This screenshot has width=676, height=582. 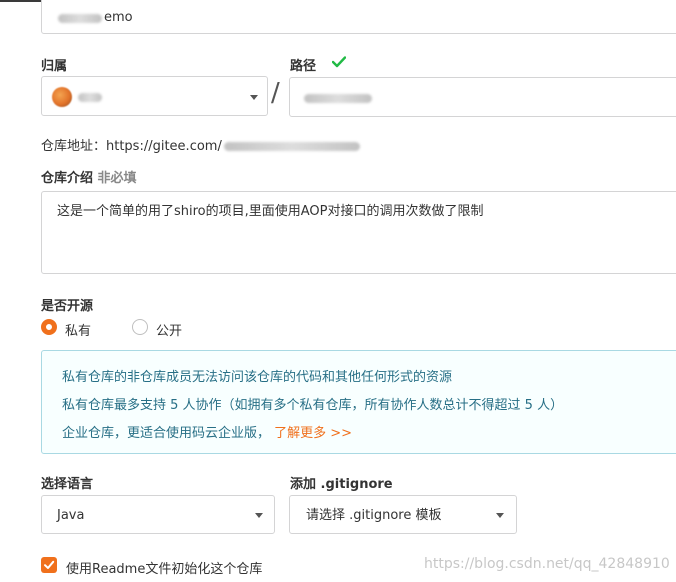 I want to click on path-value-redacted, so click(x=338, y=98).